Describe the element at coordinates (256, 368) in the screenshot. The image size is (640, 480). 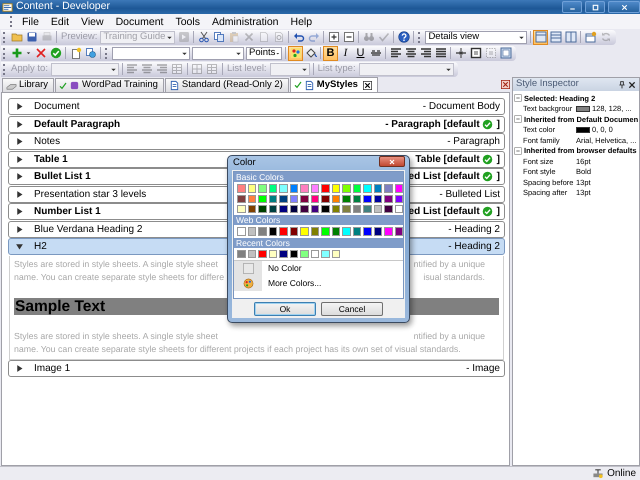
I see `style-row: Image 1 - Image` at that location.